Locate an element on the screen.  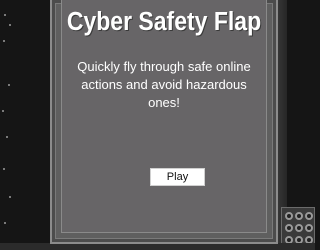
play-button: Play is located at coordinates (177, 177).